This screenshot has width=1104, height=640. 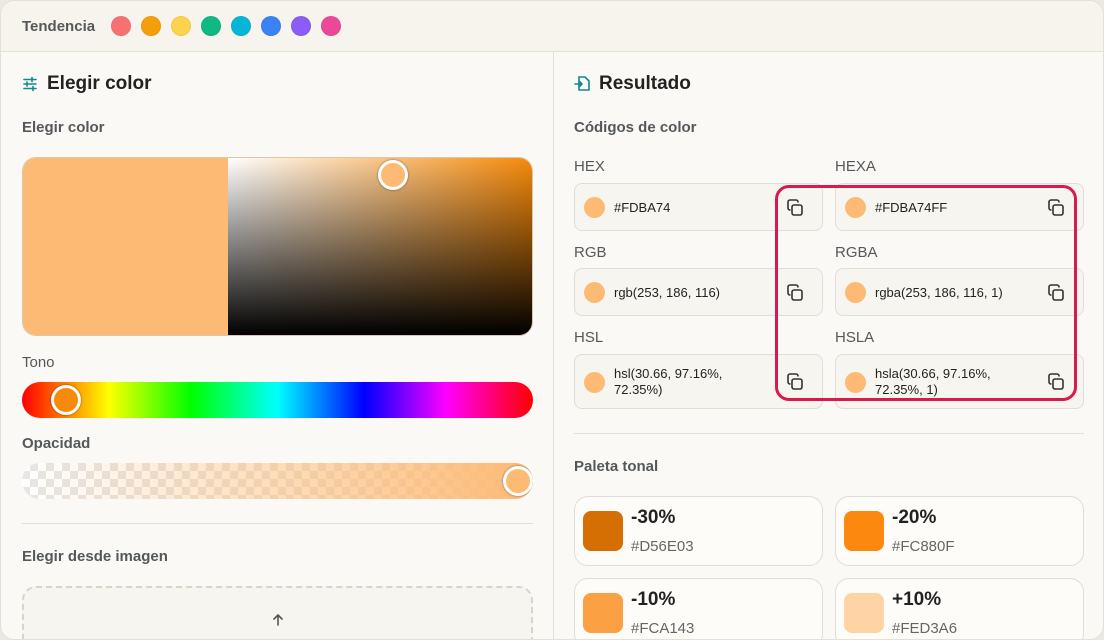 What do you see at coordinates (668, 382) in the screenshot?
I see `code-value-hsl: hsl(30.66, 97.16%, 72.35%)` at bounding box center [668, 382].